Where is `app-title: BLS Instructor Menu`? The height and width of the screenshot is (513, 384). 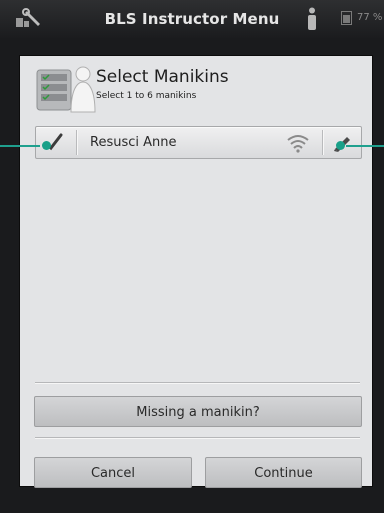
app-title: BLS Instructor Menu is located at coordinates (192, 19).